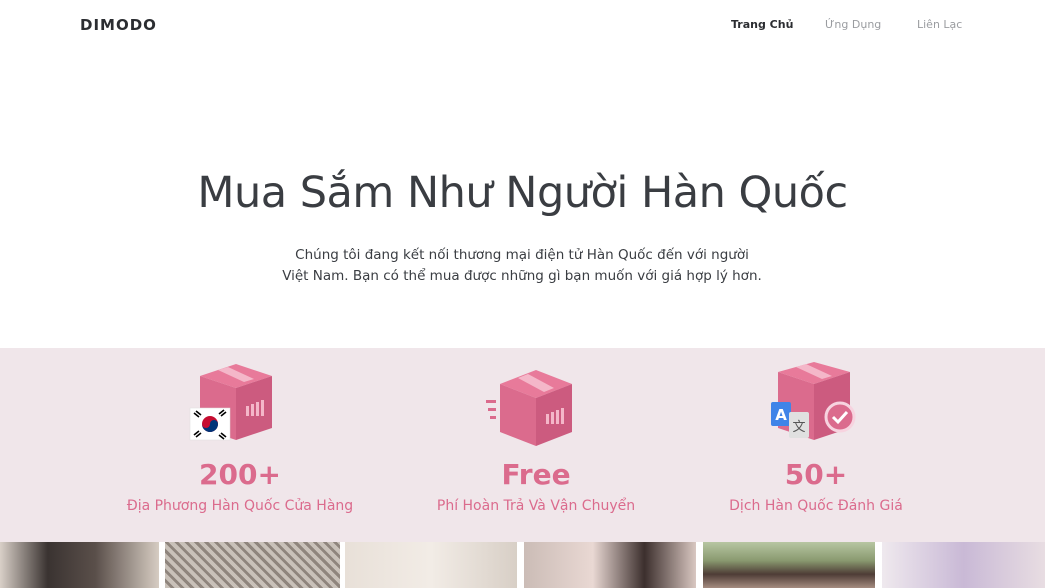 Image resolution: width=1045 pixels, height=588 pixels. I want to click on feature-stat: 200+, so click(240, 474).